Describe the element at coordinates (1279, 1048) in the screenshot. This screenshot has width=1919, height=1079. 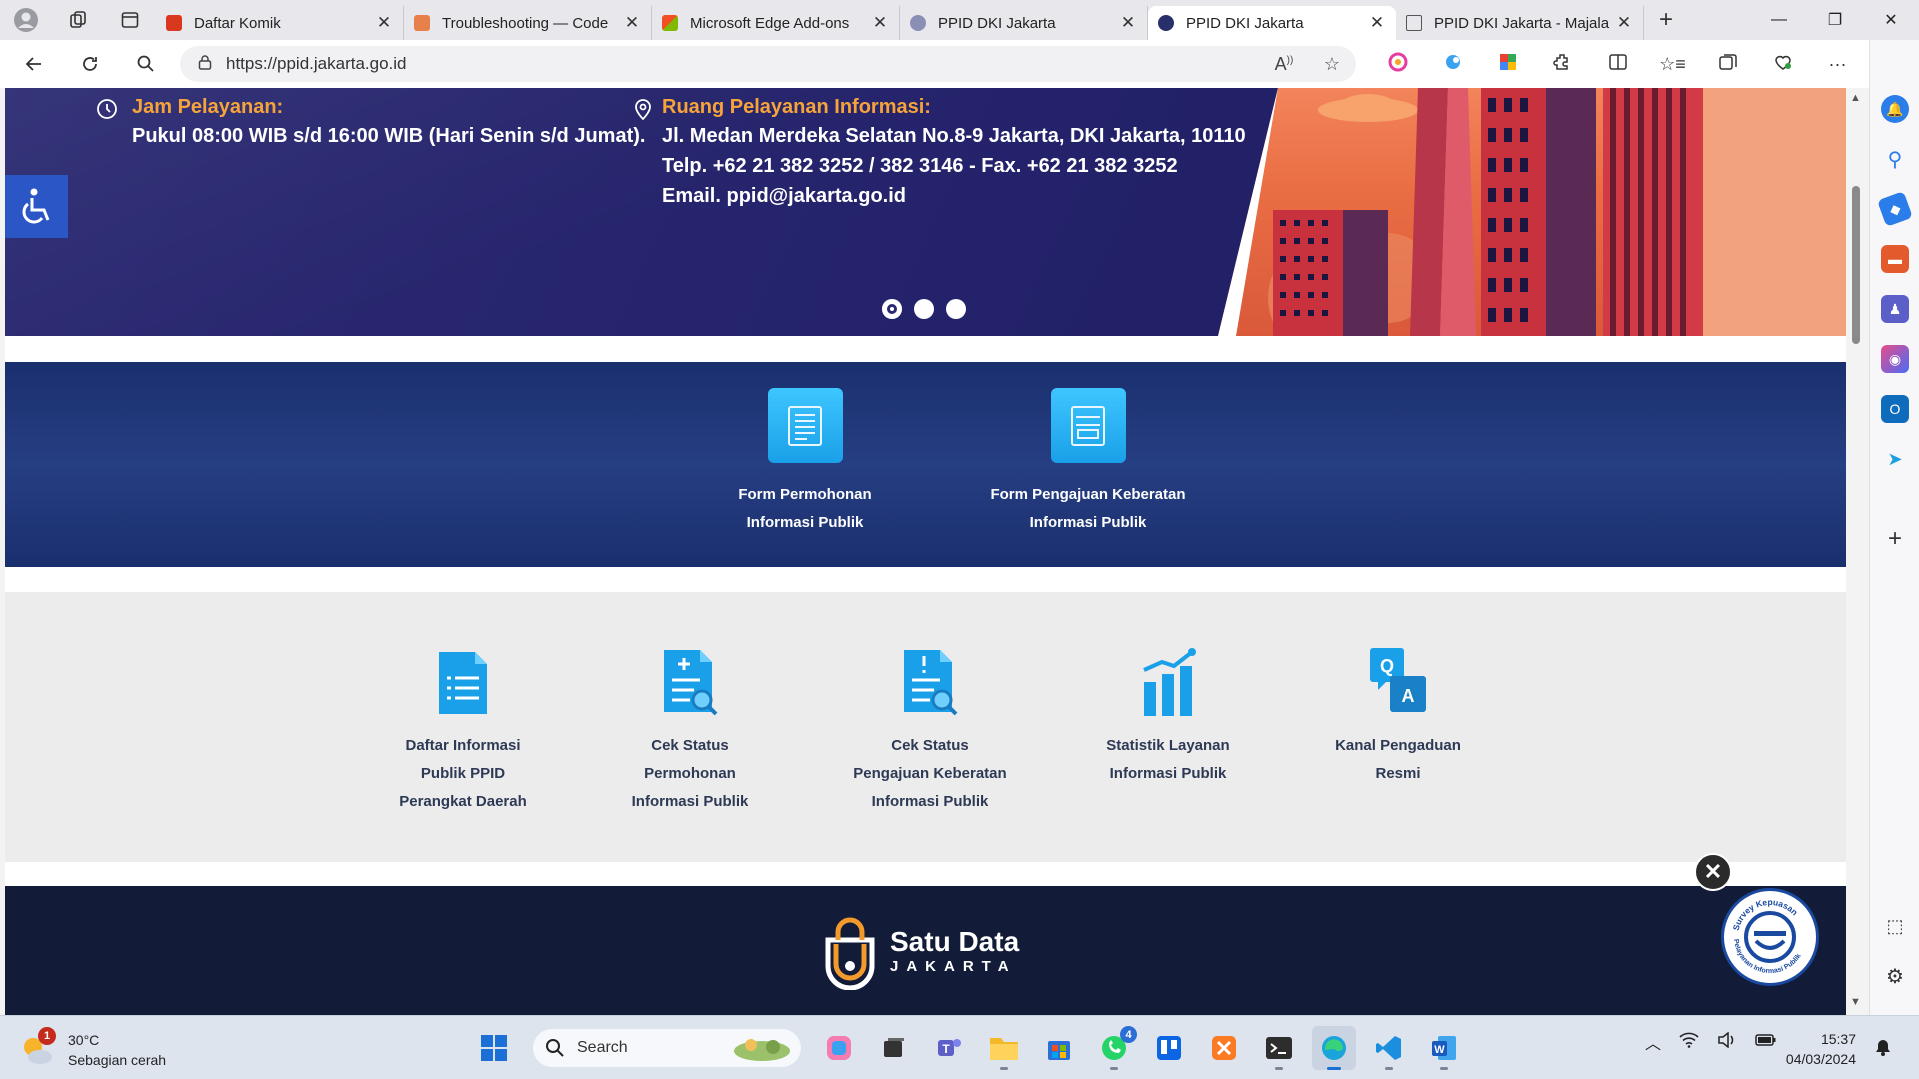
I see `terminal-icon` at that location.